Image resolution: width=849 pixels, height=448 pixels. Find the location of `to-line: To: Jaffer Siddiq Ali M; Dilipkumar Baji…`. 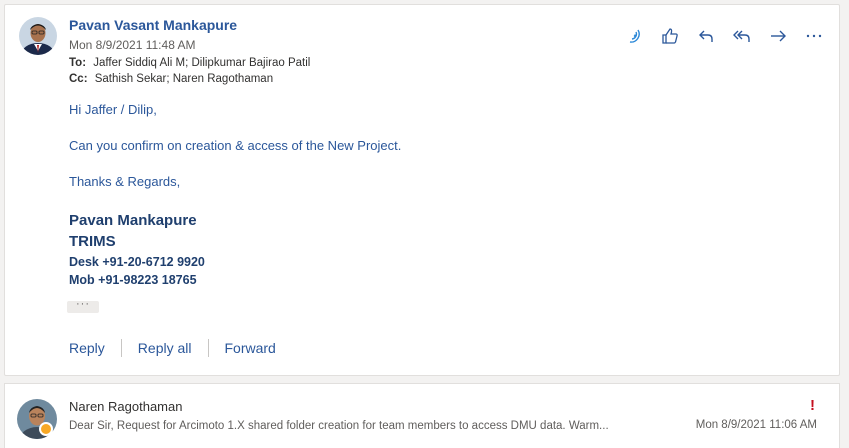

to-line: To: Jaffer Siddiq Ali M; Dilipkumar Baji… is located at coordinates (189, 63).